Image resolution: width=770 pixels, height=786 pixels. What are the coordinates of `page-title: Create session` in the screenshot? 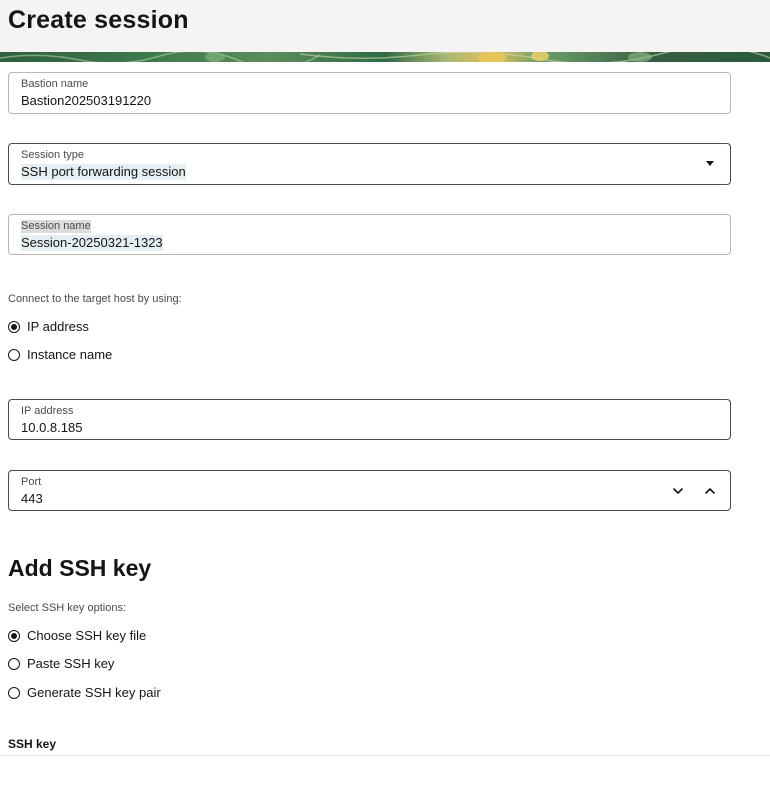 It's located at (98, 20).